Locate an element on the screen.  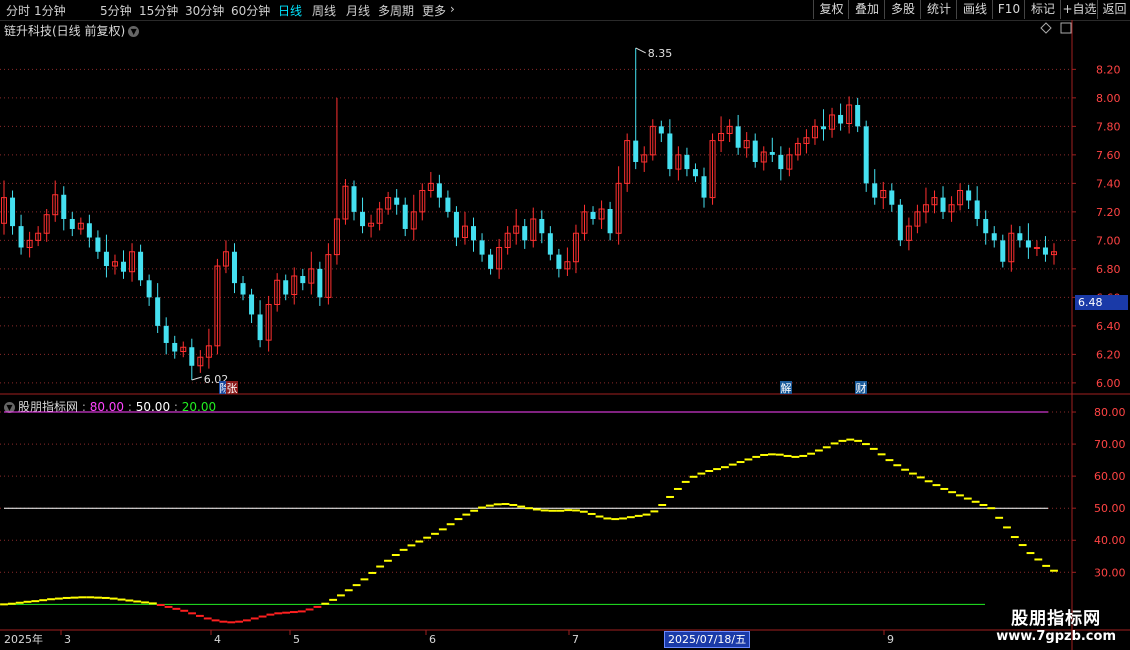
price-tick-label: 7.40 is located at coordinates (1108, 183).